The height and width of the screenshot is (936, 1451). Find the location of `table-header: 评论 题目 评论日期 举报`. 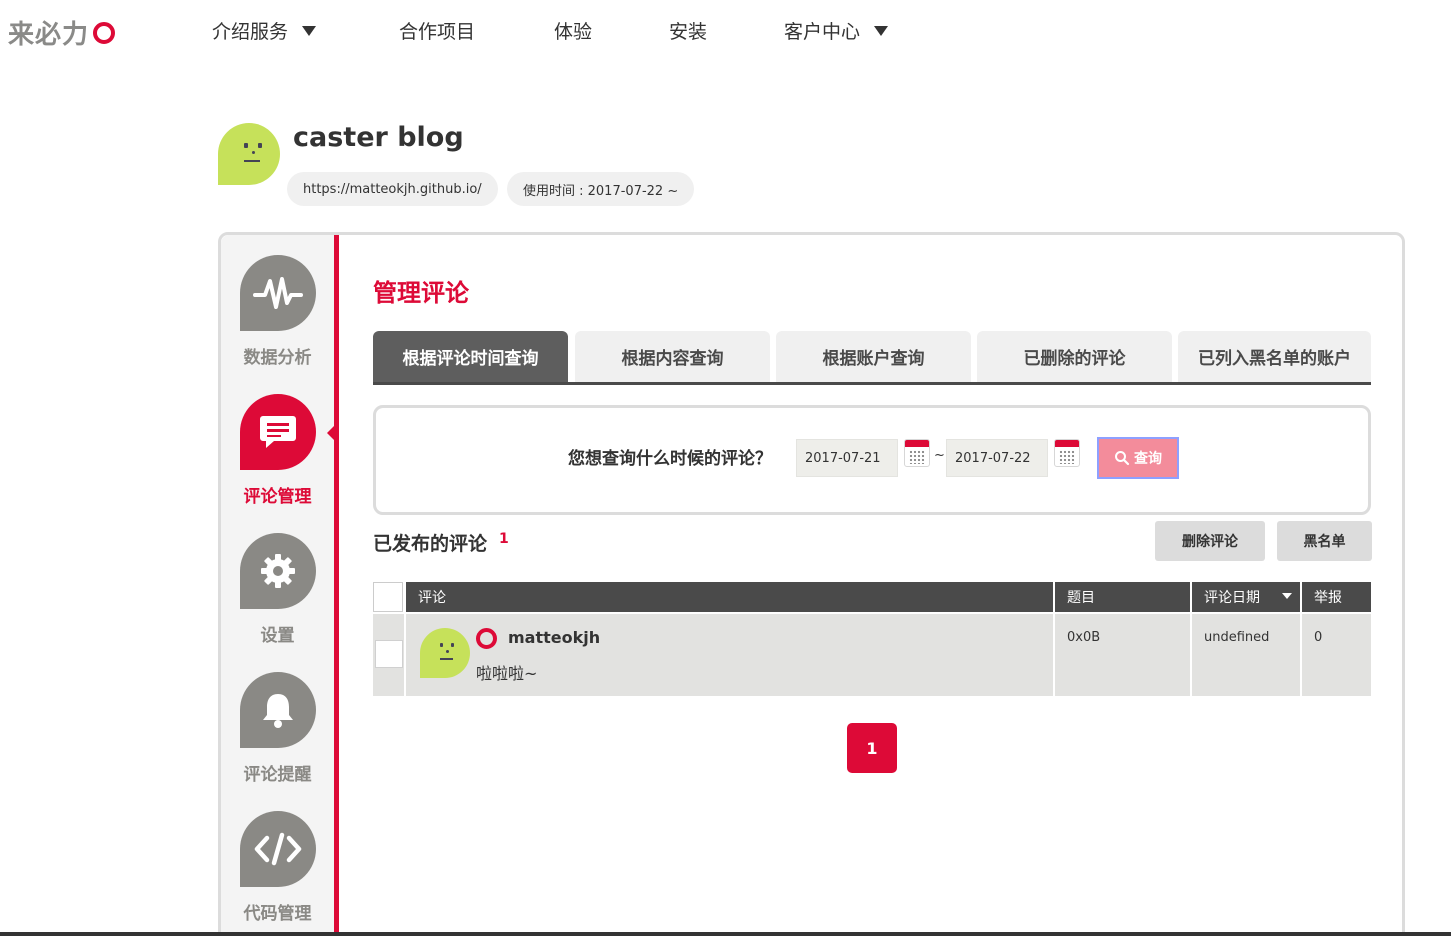

table-header: 评论 题目 评论日期 举报 is located at coordinates (872, 597).